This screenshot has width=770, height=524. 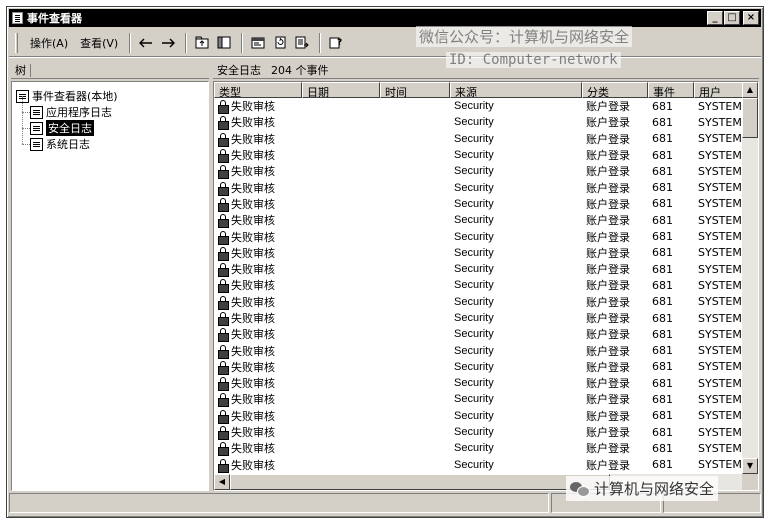 What do you see at coordinates (732, 18) in the screenshot?
I see `maximize-button: □` at bounding box center [732, 18].